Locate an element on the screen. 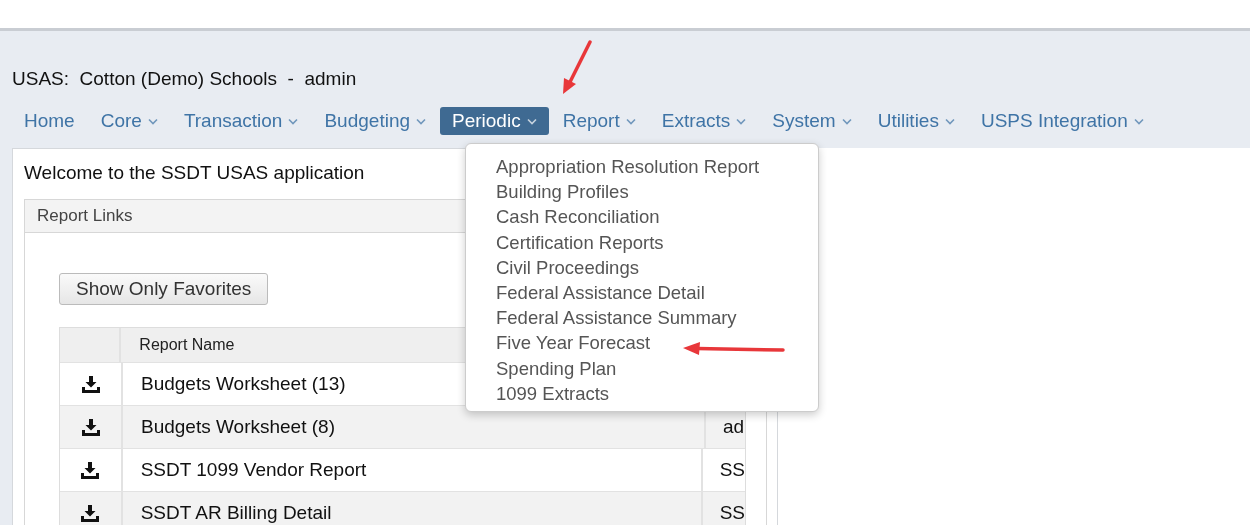 The width and height of the screenshot is (1250, 525). nav-menu-item: Transaction is located at coordinates (241, 121).